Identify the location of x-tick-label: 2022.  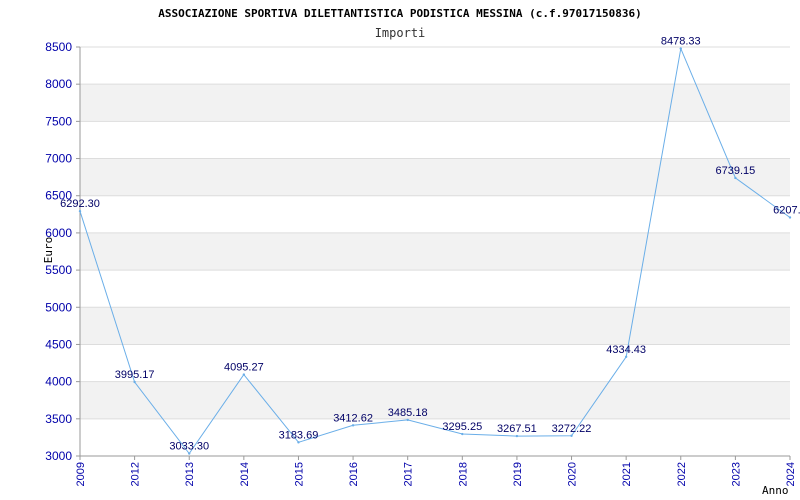
(682, 474).